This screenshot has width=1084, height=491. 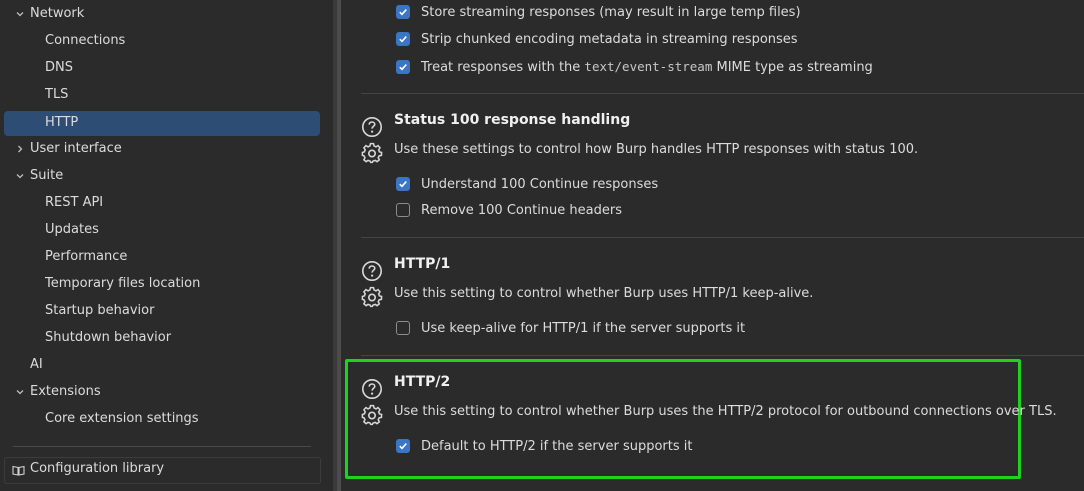 I want to click on sidebar-item-ai: AI, so click(x=162, y=364).